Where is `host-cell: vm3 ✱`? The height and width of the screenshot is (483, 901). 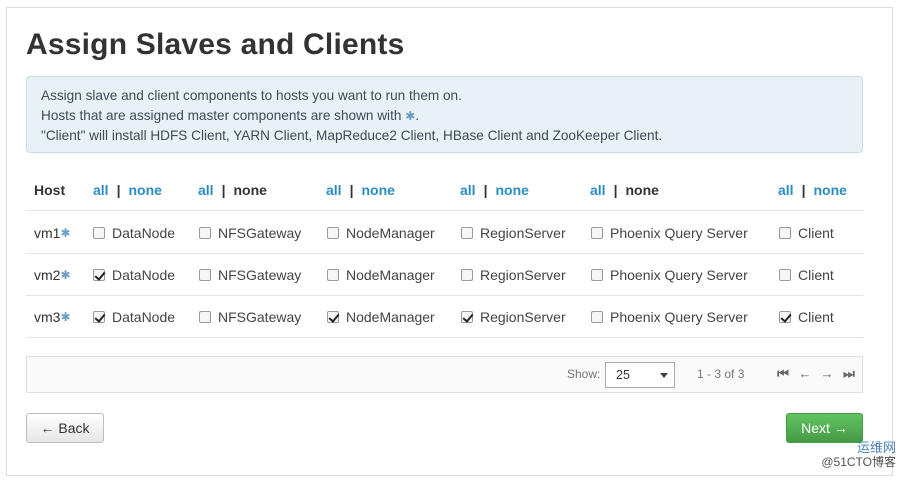
host-cell: vm3 ✱ is located at coordinates (52, 316).